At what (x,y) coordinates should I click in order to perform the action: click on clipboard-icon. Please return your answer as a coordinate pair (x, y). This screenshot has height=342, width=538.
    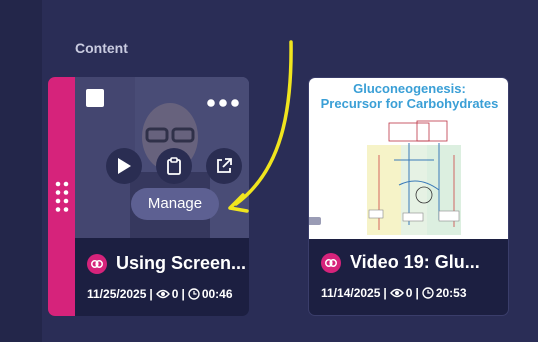
    Looking at the image, I should click on (174, 166).